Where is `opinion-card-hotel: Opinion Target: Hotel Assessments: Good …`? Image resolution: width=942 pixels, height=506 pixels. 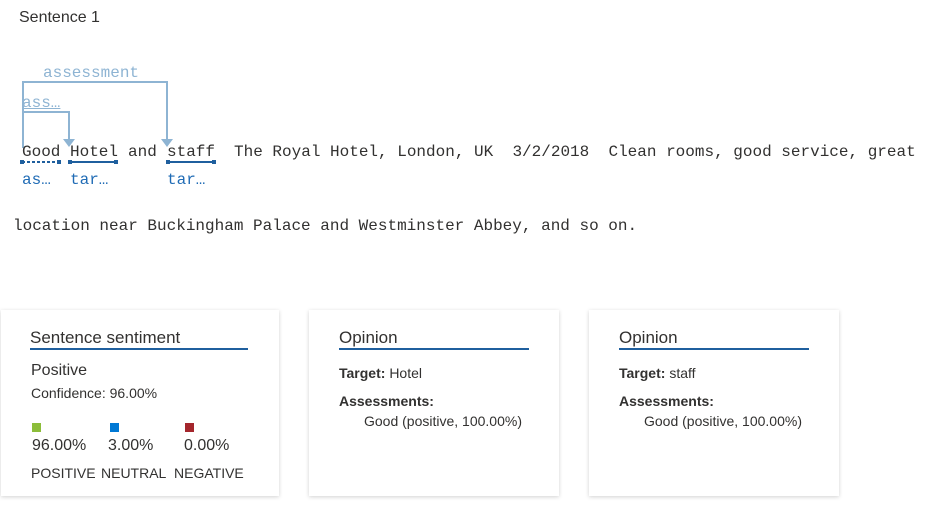 opinion-card-hotel: Opinion Target: Hotel Assessments: Good … is located at coordinates (434, 403).